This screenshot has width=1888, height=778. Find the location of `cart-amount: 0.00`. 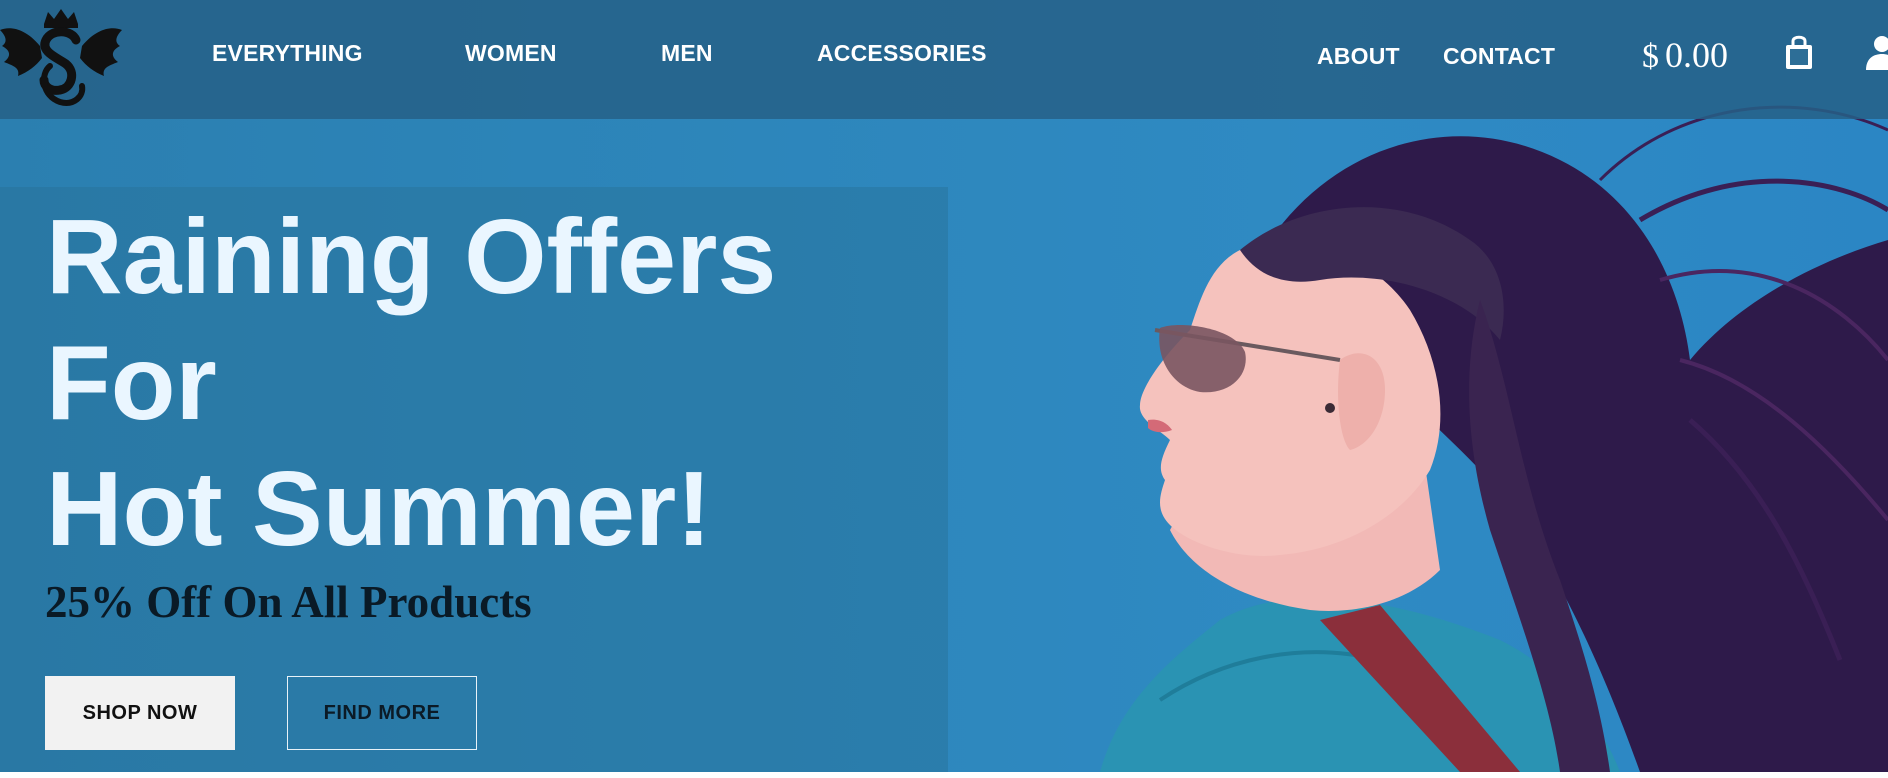

cart-amount: 0.00 is located at coordinates (1696, 55).